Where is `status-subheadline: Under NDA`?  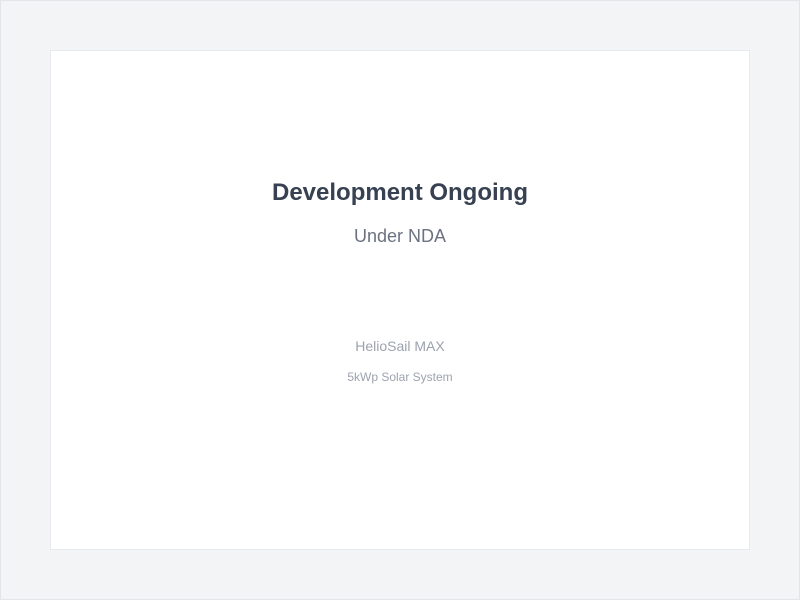 status-subheadline: Under NDA is located at coordinates (400, 236).